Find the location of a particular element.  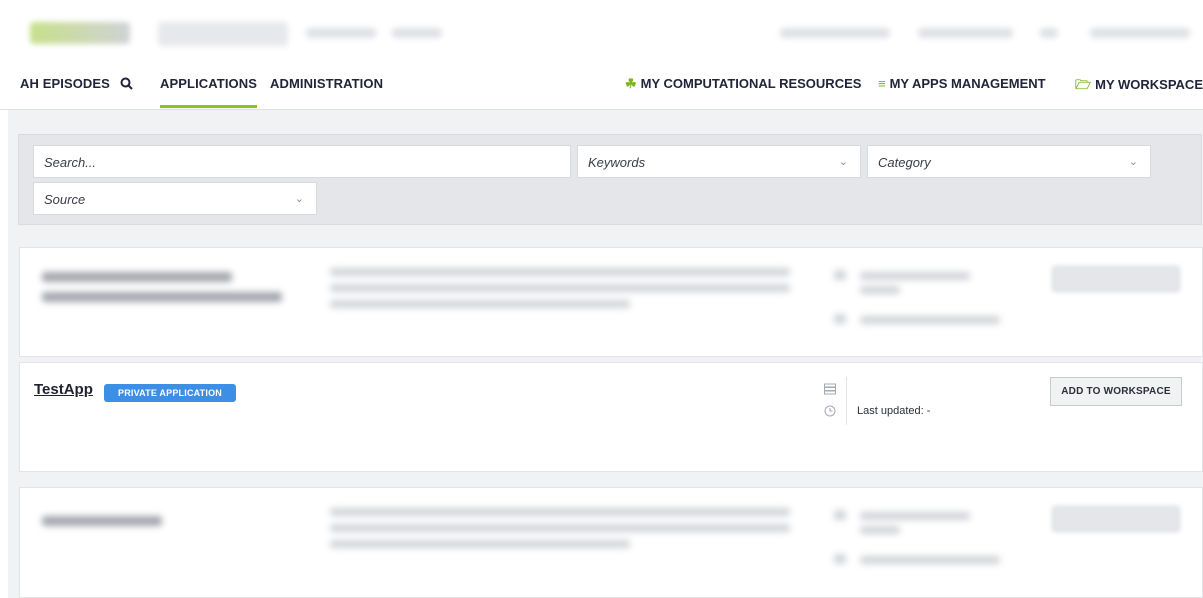

resources-icon: ☘ is located at coordinates (631, 83).